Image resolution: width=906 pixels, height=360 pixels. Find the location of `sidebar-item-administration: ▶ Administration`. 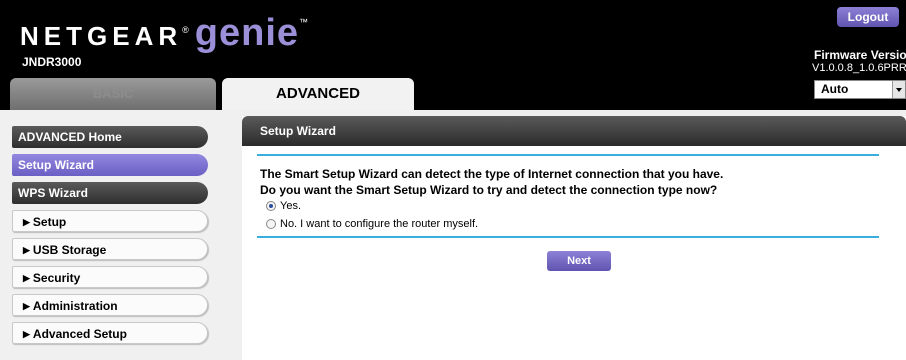

sidebar-item-administration: ▶ Administration is located at coordinates (110, 305).